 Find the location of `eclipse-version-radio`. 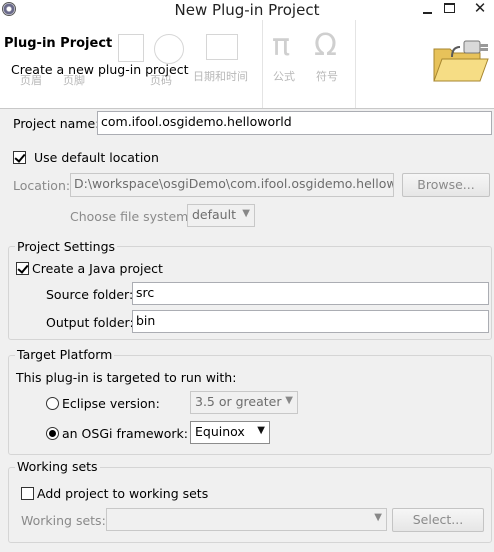

eclipse-version-radio is located at coordinates (52, 403).